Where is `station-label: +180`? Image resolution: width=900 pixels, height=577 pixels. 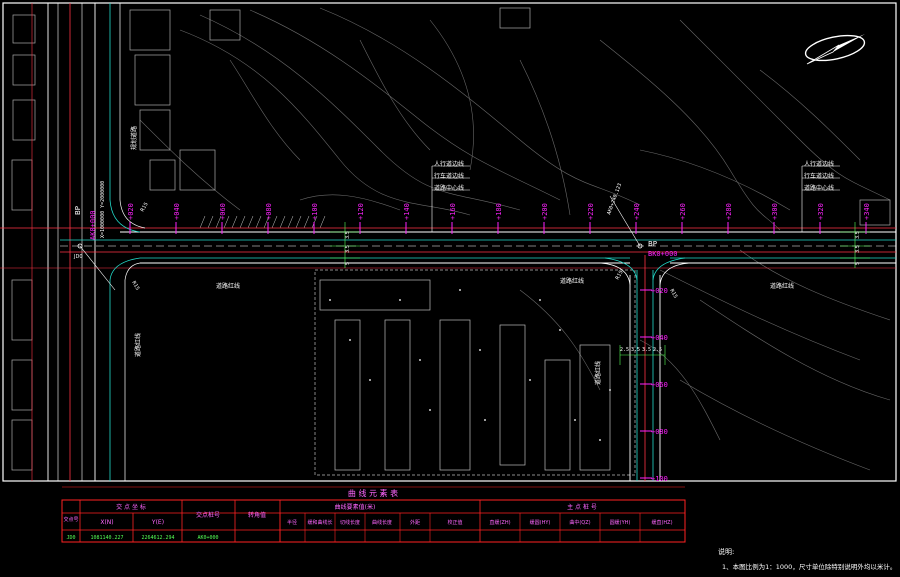
station-label: +180 is located at coordinates (499, 211).